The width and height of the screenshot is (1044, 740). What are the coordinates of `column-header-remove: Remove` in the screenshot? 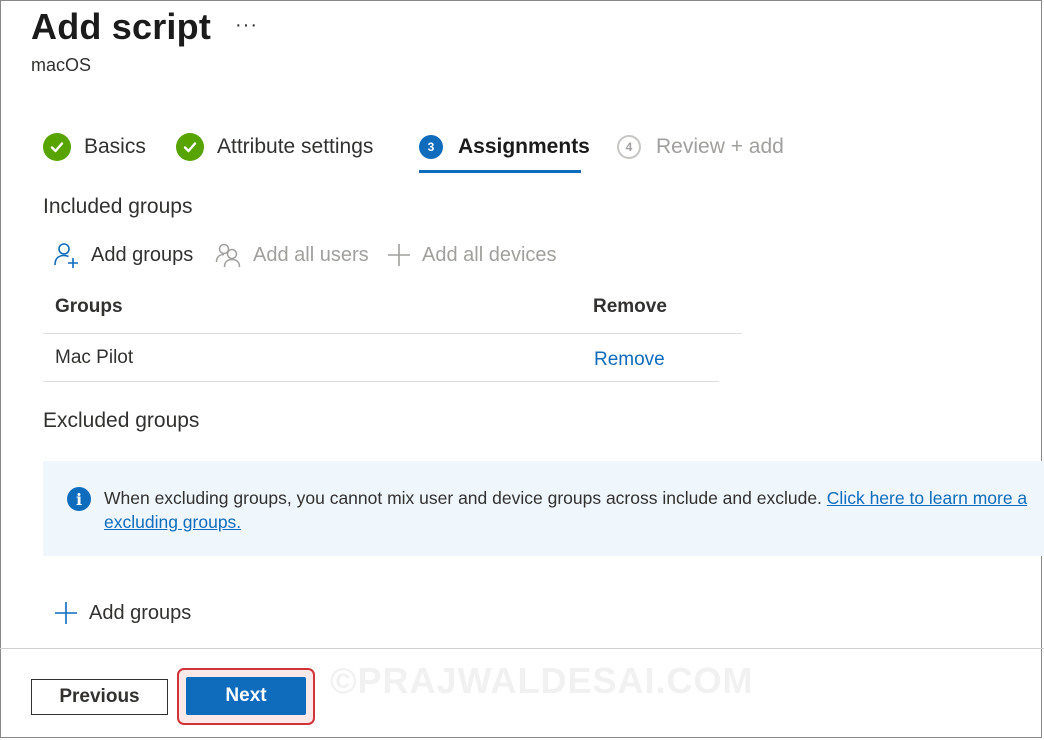 It's located at (630, 306).